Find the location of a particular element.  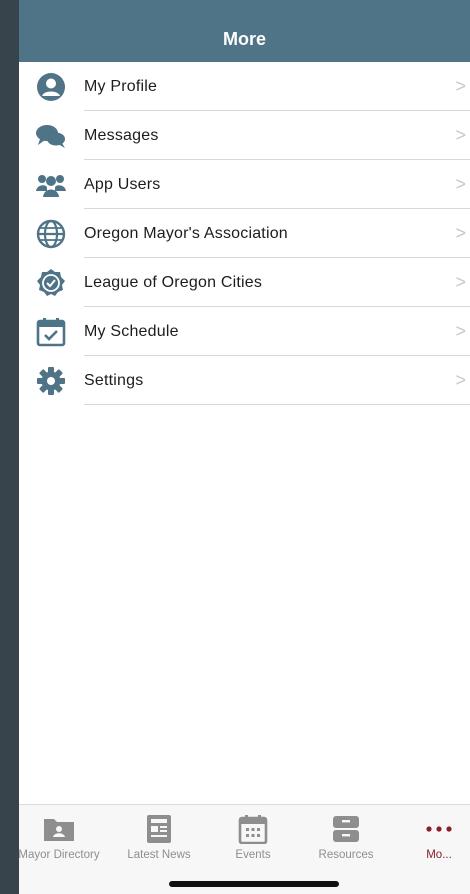

chat-bubbles-icon is located at coordinates (51, 136).